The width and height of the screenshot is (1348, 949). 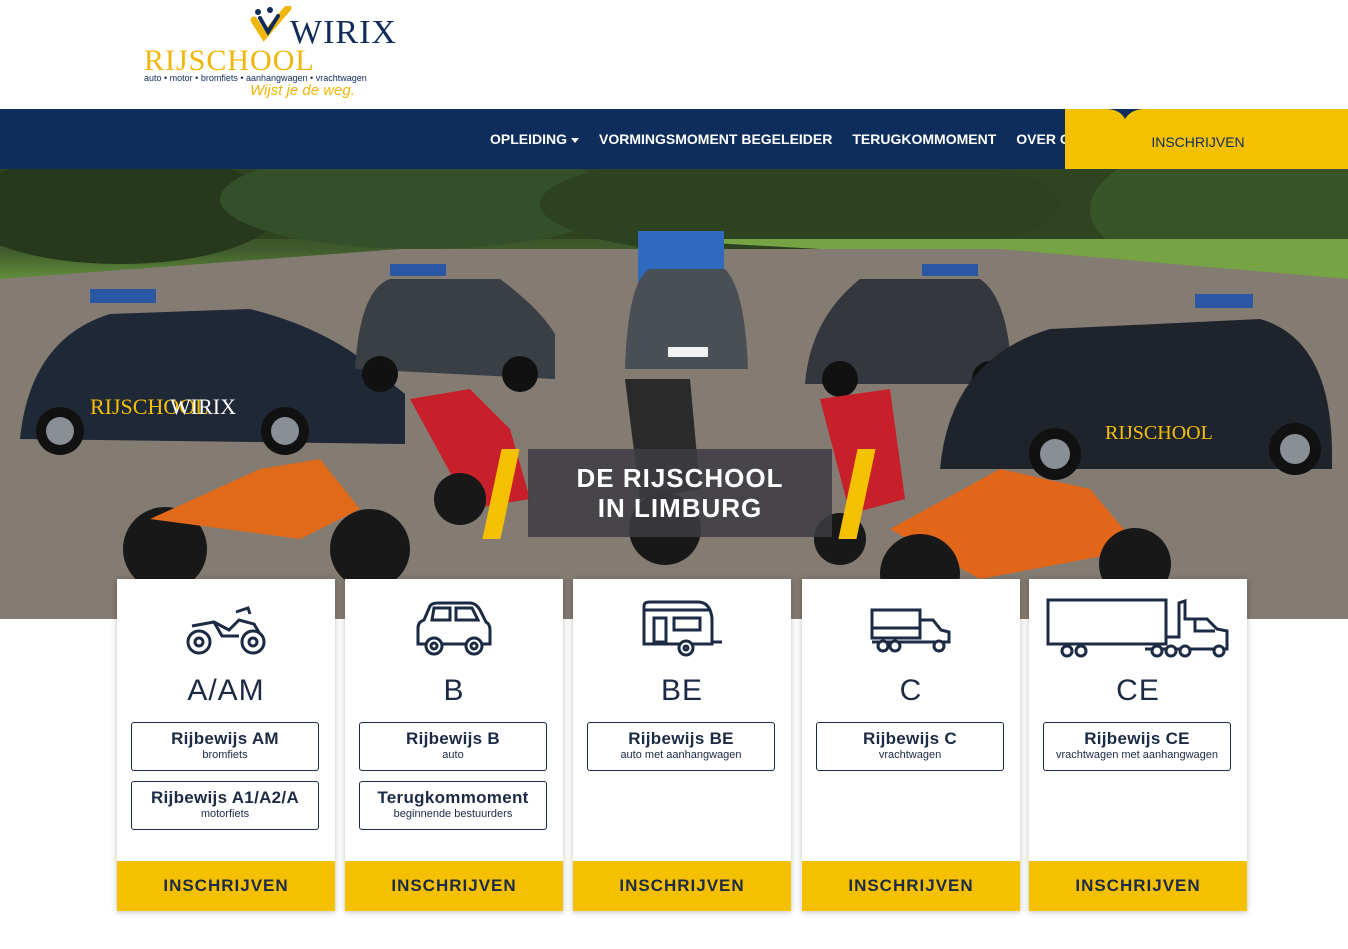 What do you see at coordinates (302, 90) in the screenshot?
I see `logo-tagline: Wijst je de weg.` at bounding box center [302, 90].